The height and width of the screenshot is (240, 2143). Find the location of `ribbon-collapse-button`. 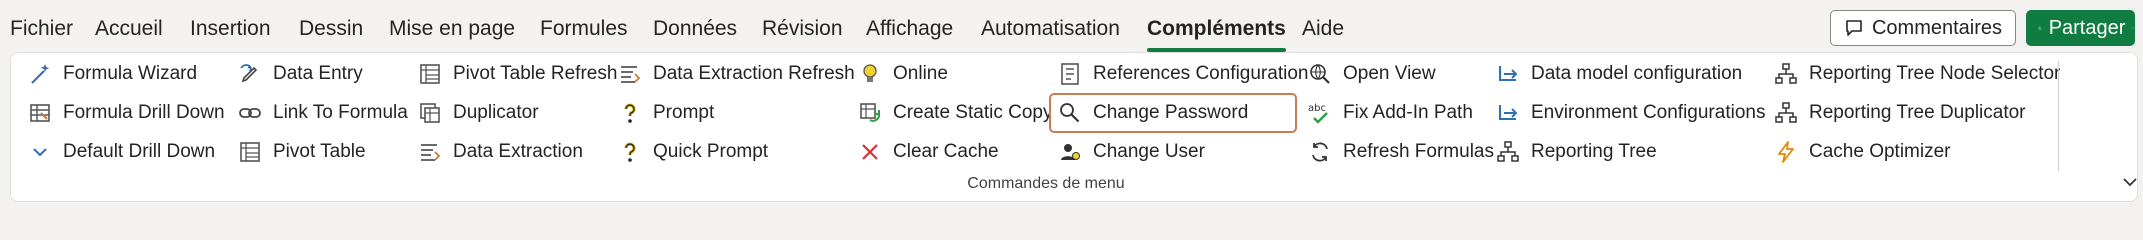

ribbon-collapse-button is located at coordinates (2130, 182).